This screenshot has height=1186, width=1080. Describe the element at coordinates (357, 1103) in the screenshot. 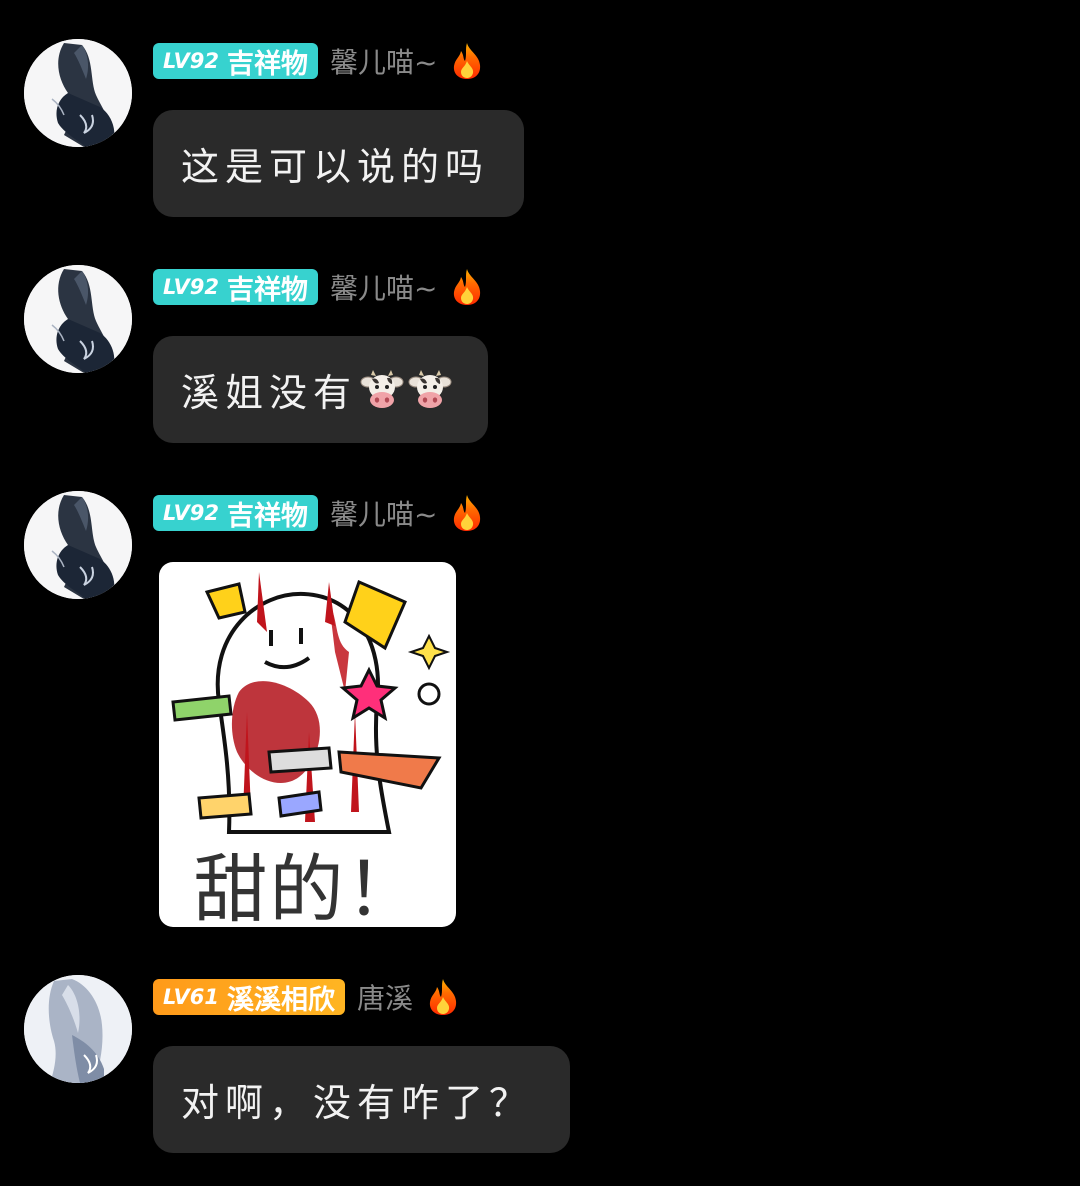

I see `message-text: 对啊，没有咋了？` at that location.